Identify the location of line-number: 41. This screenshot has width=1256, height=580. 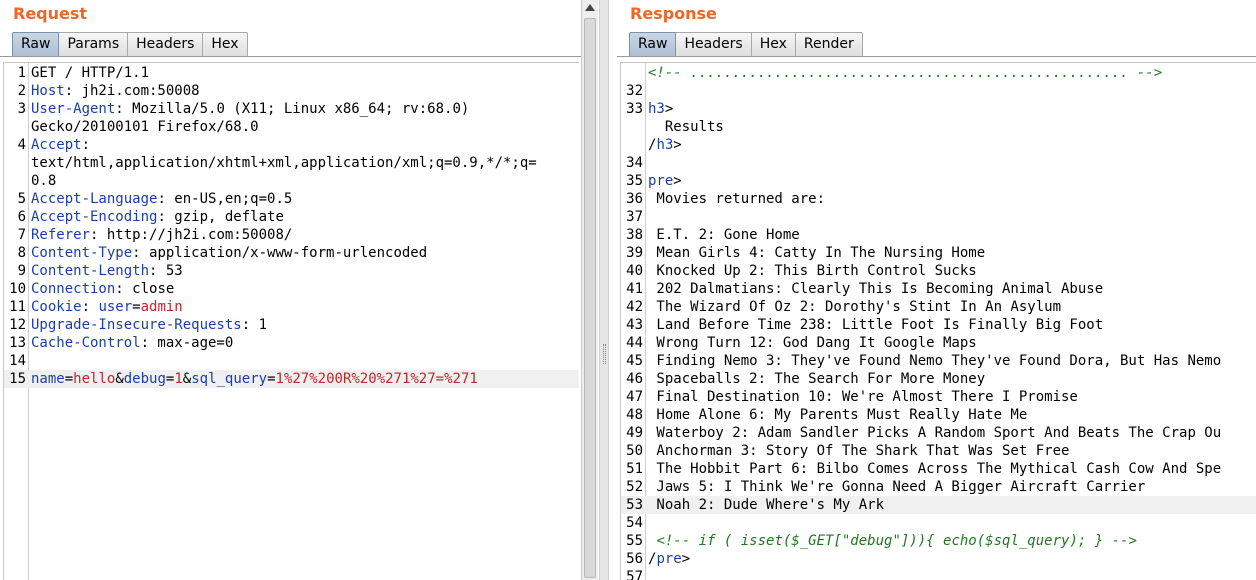
(634, 289).